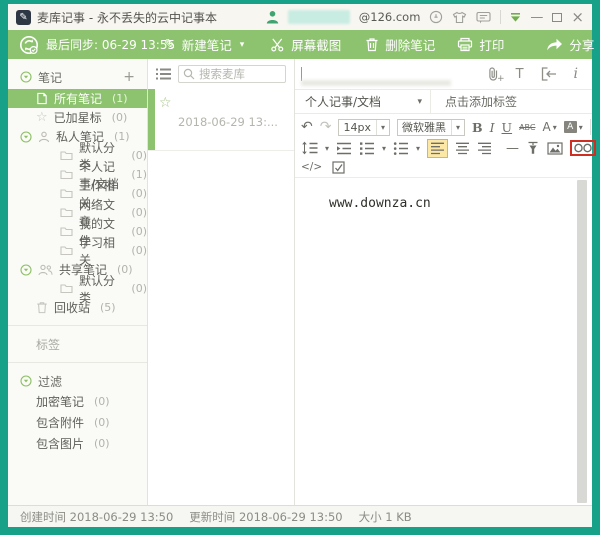 The height and width of the screenshot is (535, 600). Describe the element at coordinates (549, 74) in the screenshot. I see `export-icon` at that location.